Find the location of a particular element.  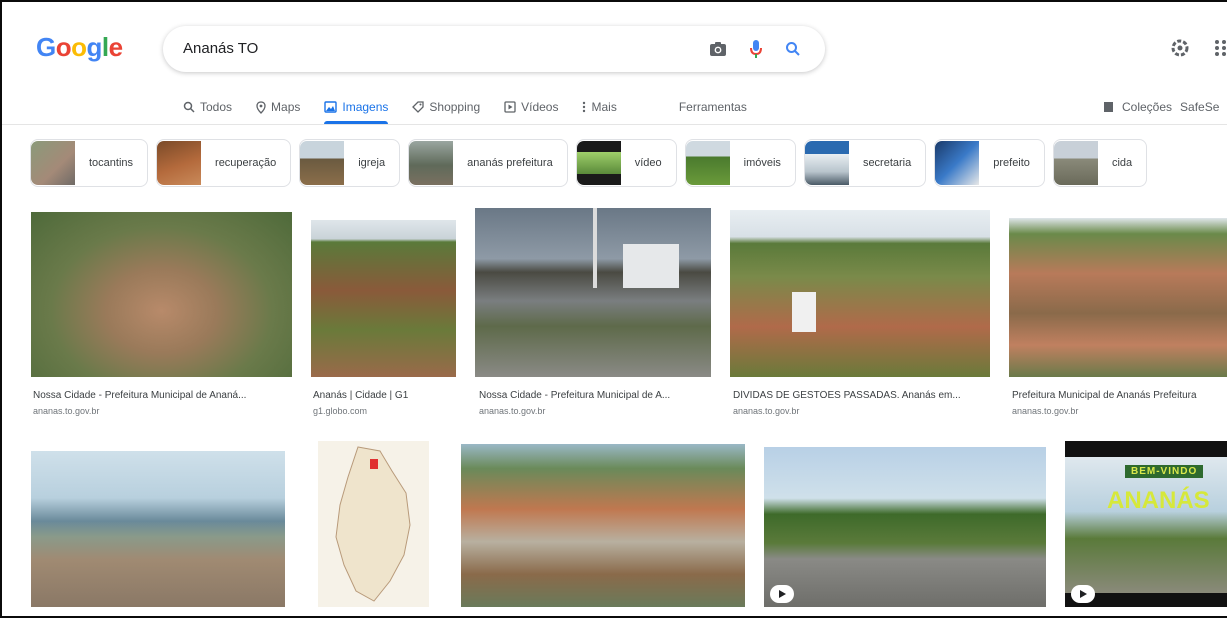

building-shape is located at coordinates (804, 312).